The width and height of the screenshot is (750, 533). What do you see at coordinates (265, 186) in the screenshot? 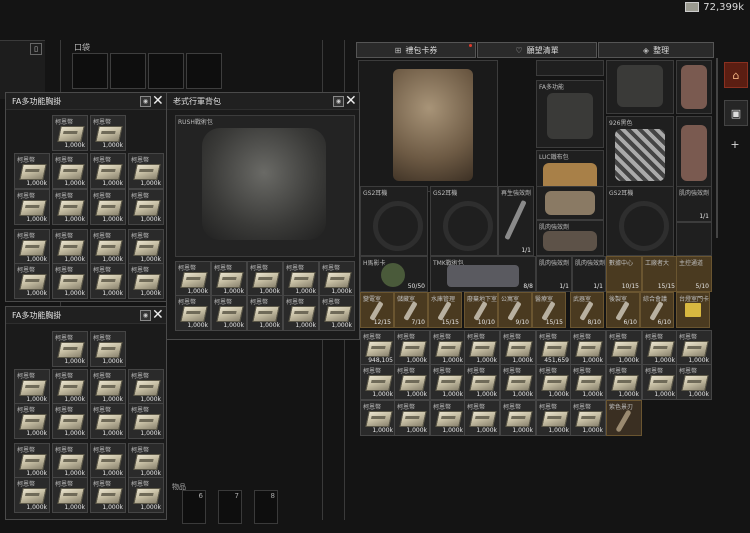
I see `tactical-bag-slot: RUSH戰術包` at bounding box center [265, 186].